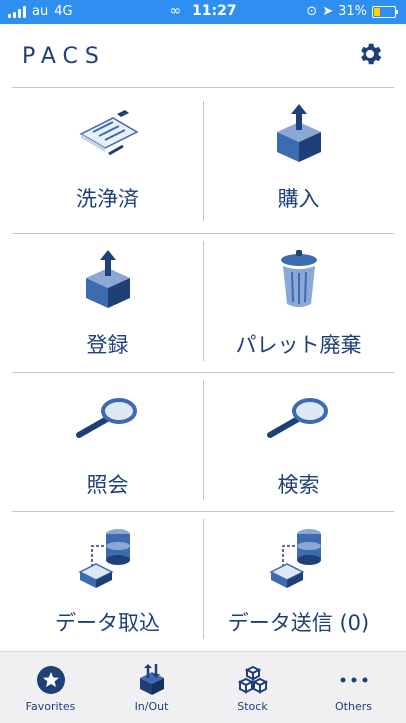 This screenshot has height=723, width=406. What do you see at coordinates (107, 442) in the screenshot?
I see `menu-item-inquiry: 照会` at bounding box center [107, 442].